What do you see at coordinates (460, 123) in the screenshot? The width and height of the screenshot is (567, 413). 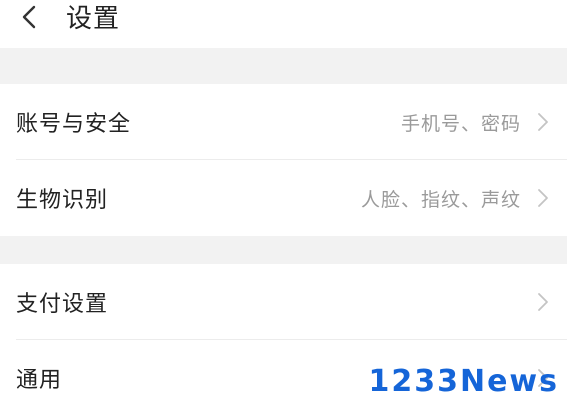 I see `row-value: 手机号、密码` at bounding box center [460, 123].